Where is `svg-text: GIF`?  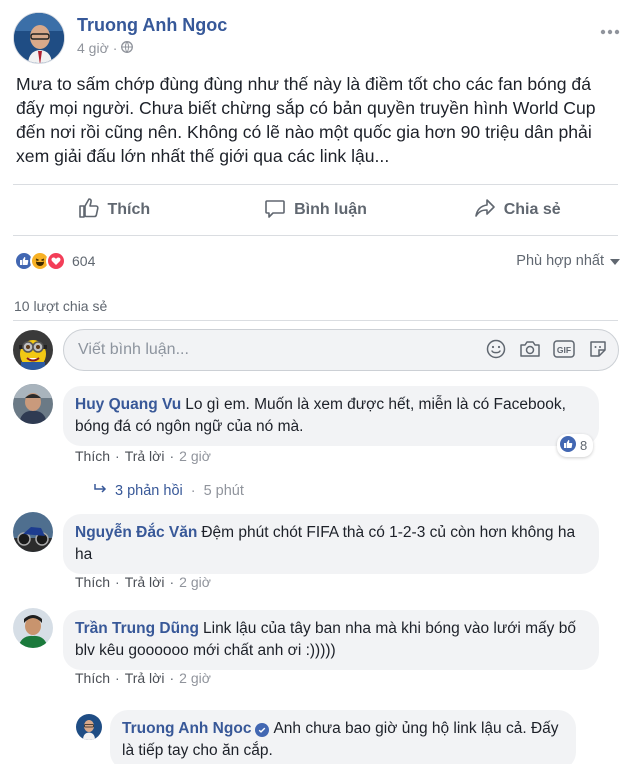 svg-text: GIF is located at coordinates (564, 350).